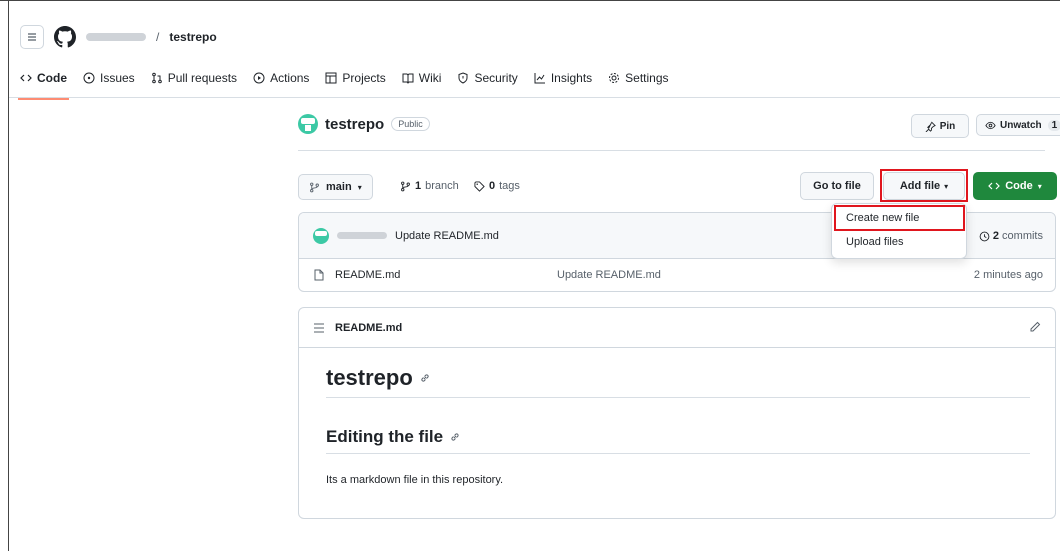 The width and height of the screenshot is (1060, 551). I want to click on tab-label: Insights, so click(571, 78).